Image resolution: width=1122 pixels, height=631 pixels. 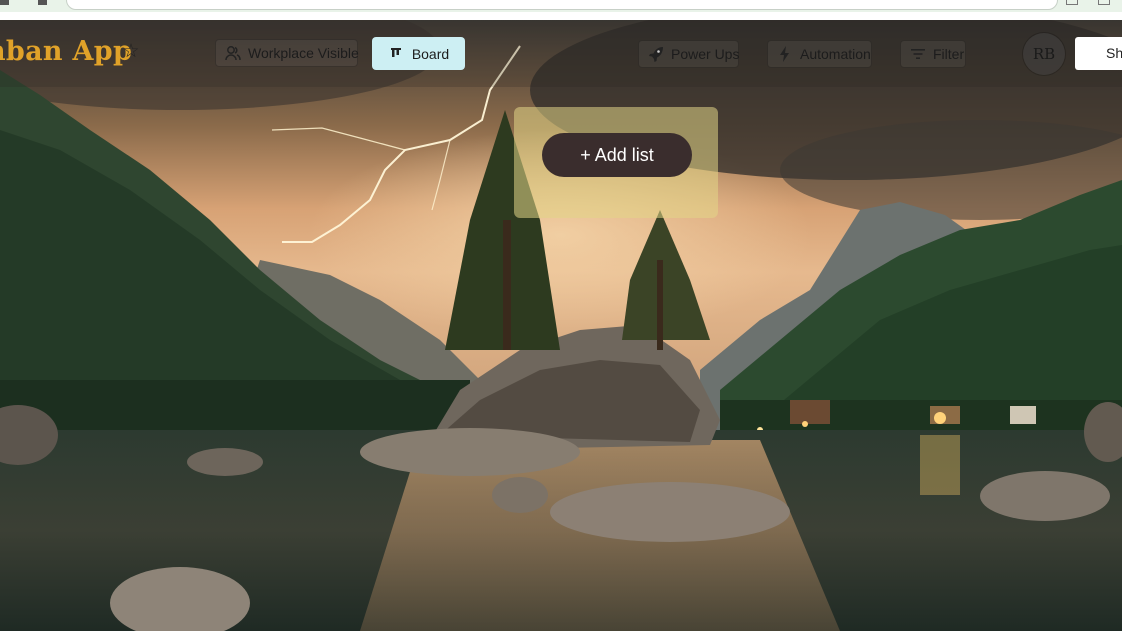 What do you see at coordinates (430, 53) in the screenshot?
I see `board-view-label: Board` at bounding box center [430, 53].